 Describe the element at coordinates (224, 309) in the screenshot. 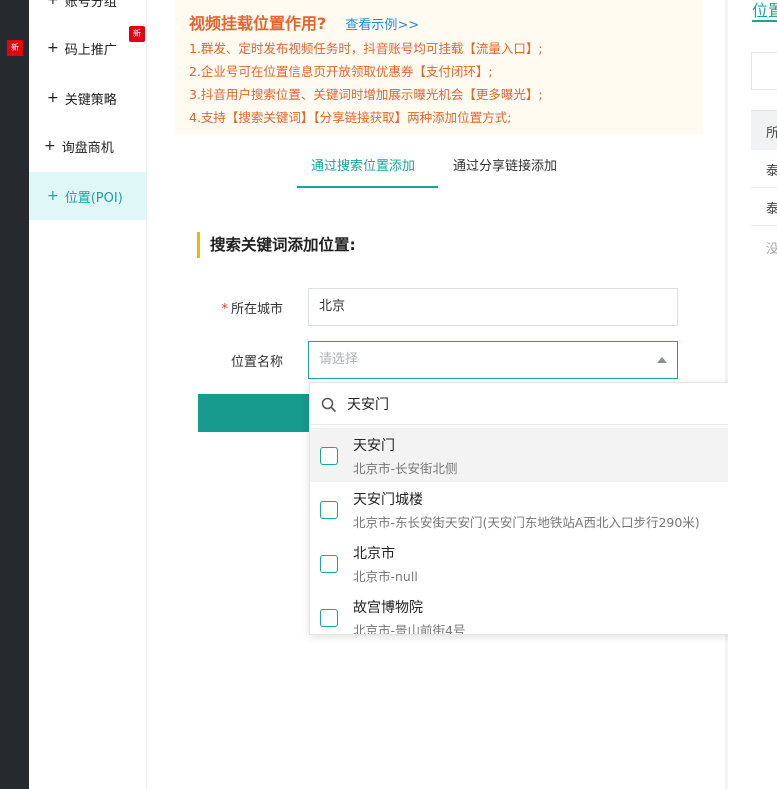

I see `required-mark: *` at that location.